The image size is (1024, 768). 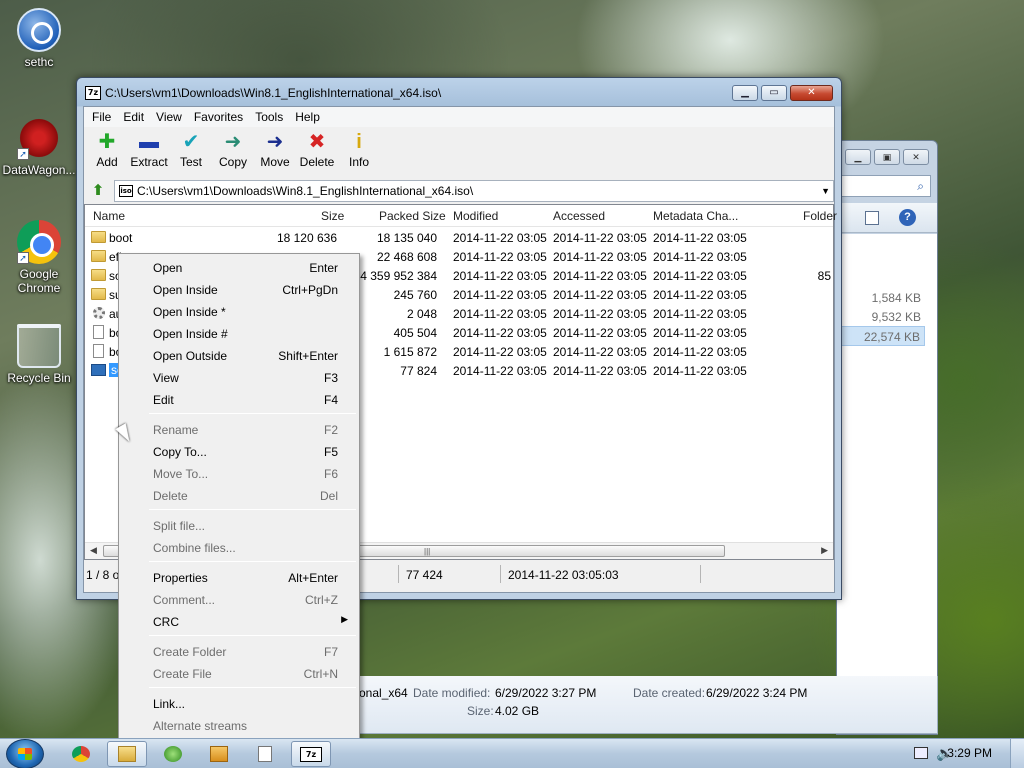 What do you see at coordinates (93, 550) in the screenshot?
I see `scroll-left-icon: ◀` at bounding box center [93, 550].